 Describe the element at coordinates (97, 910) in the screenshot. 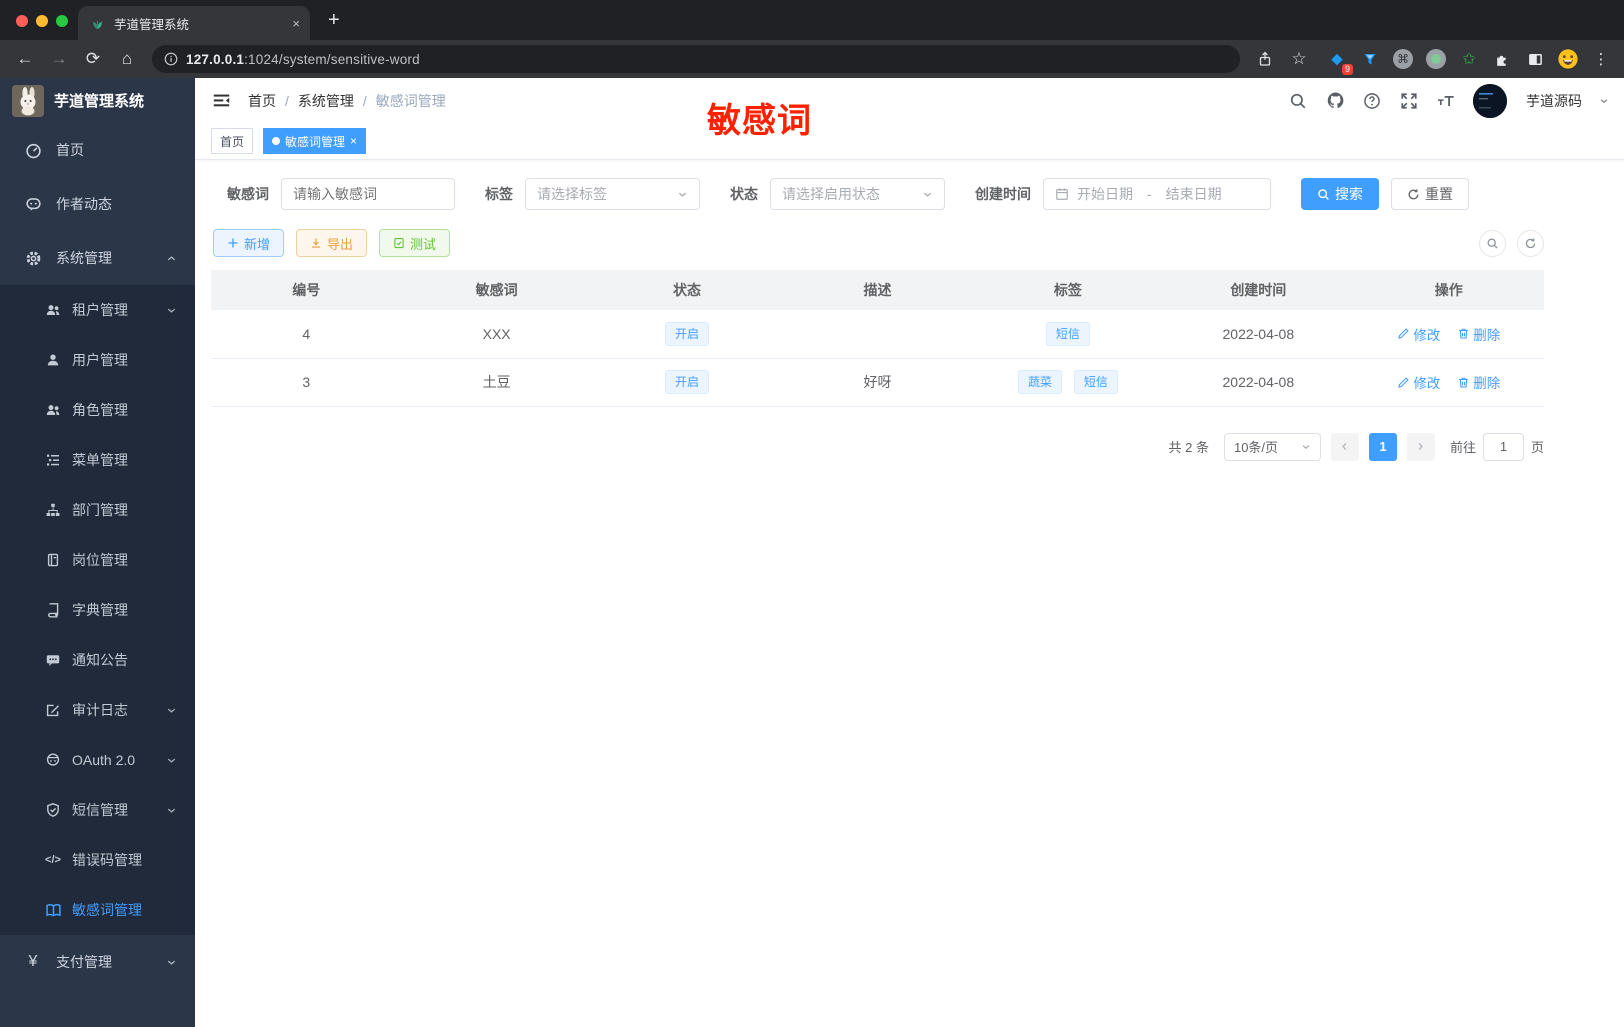

I see `sidebar-item-sensitive-word: 敏感词管理` at that location.